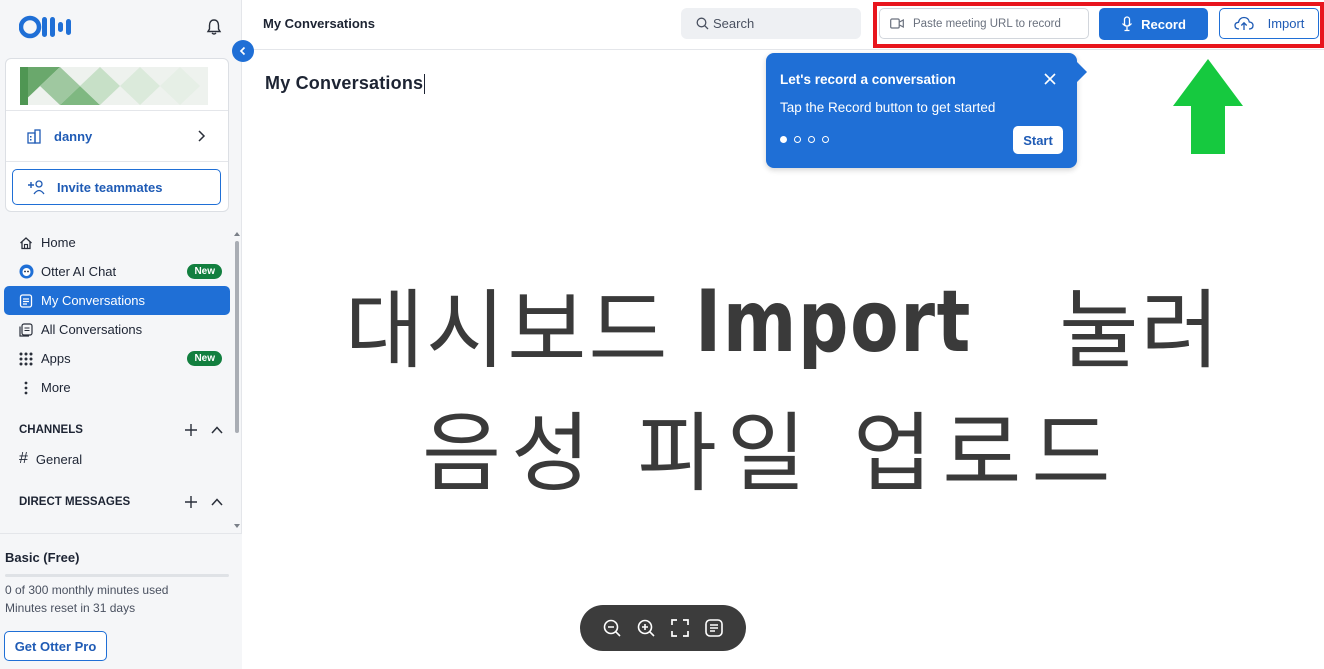 This screenshot has width=1324, height=669. I want to click on sidebar-item-label: Apps, so click(56, 358).